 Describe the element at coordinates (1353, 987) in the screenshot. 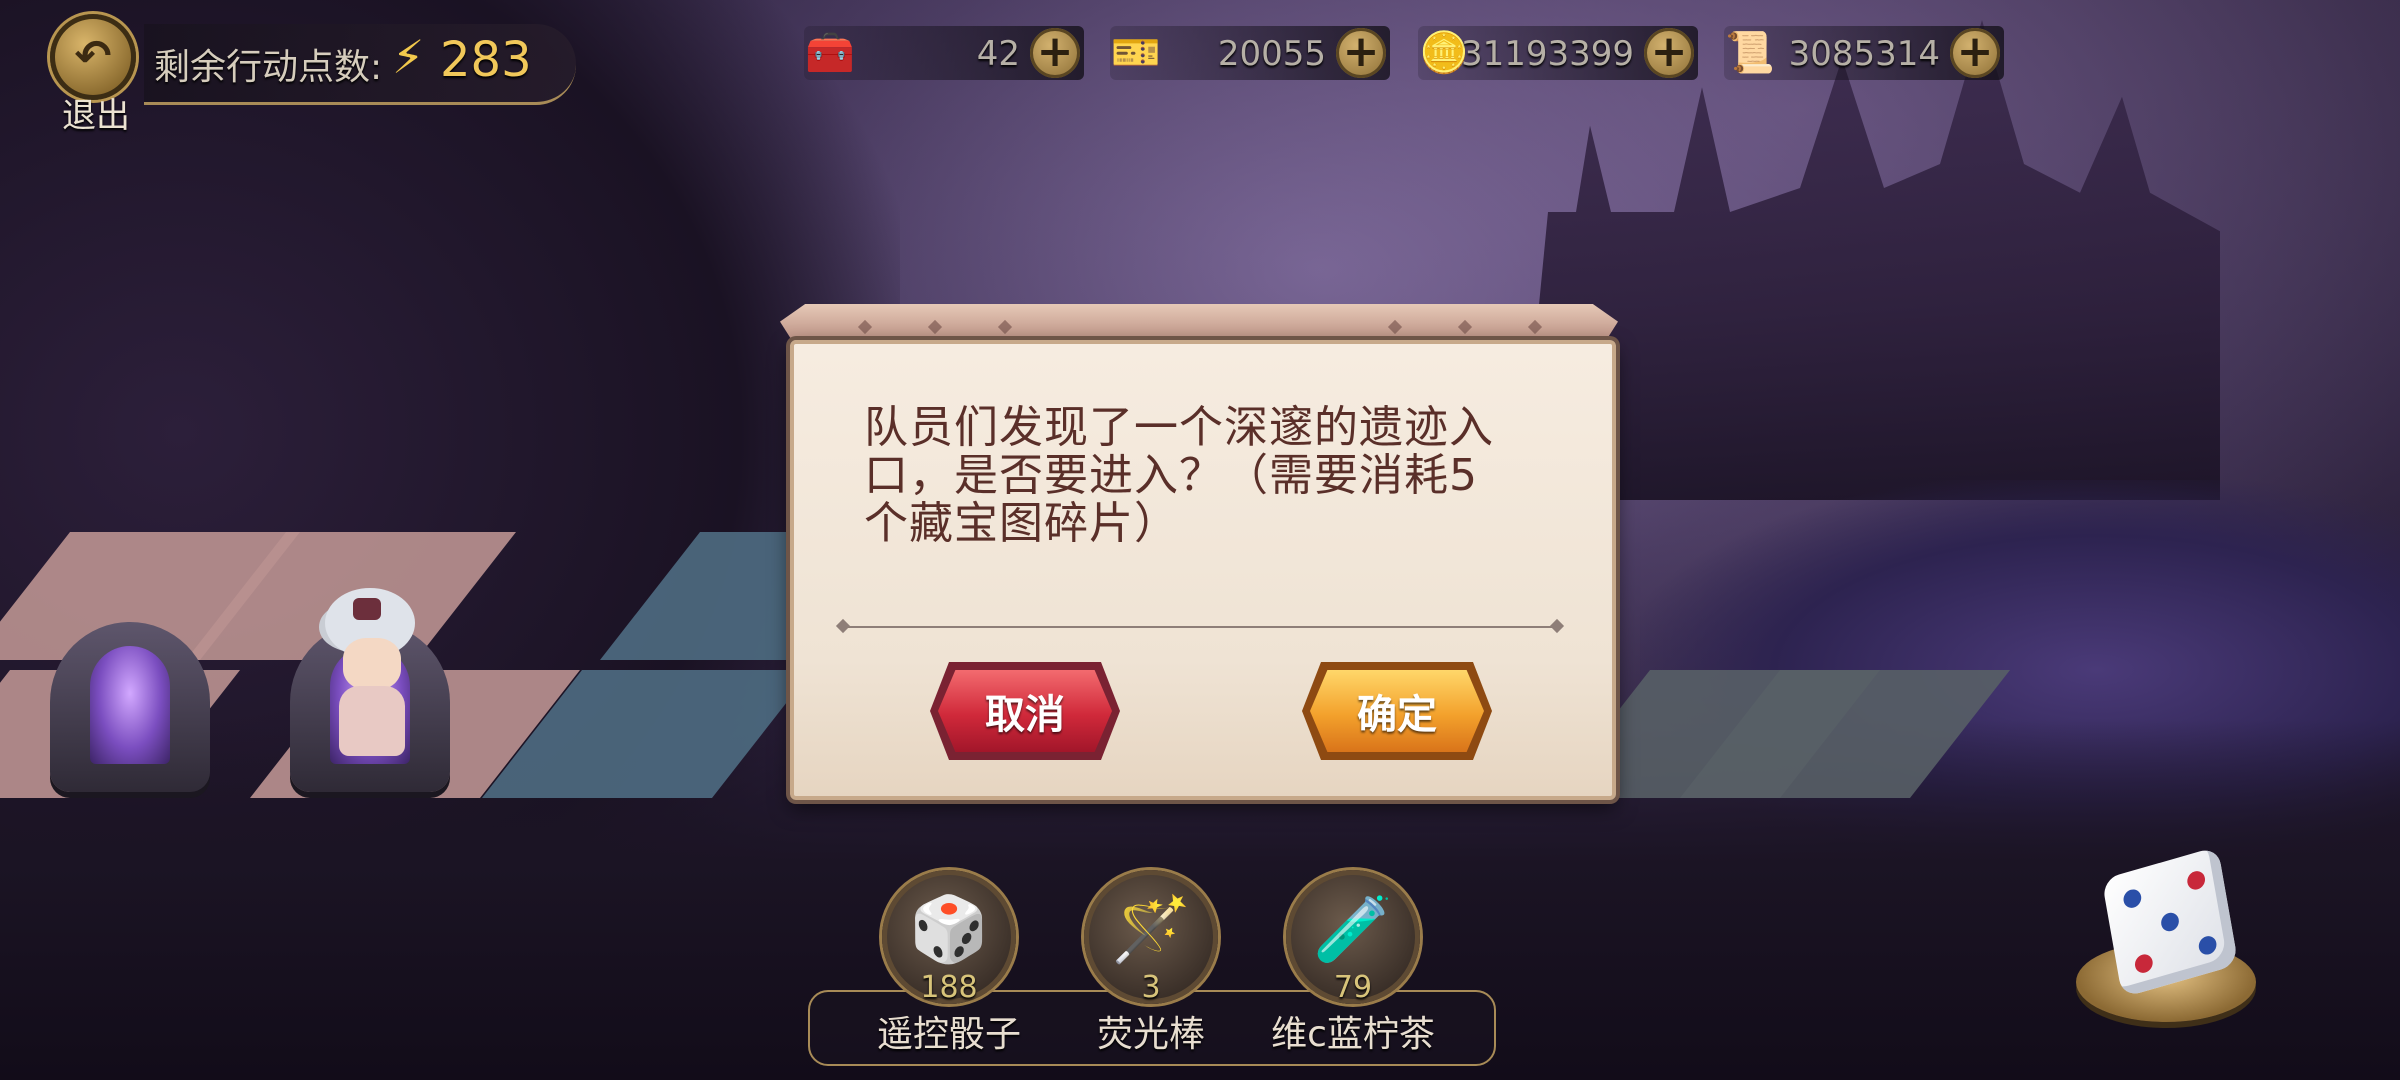

I see `item-count: 79` at that location.